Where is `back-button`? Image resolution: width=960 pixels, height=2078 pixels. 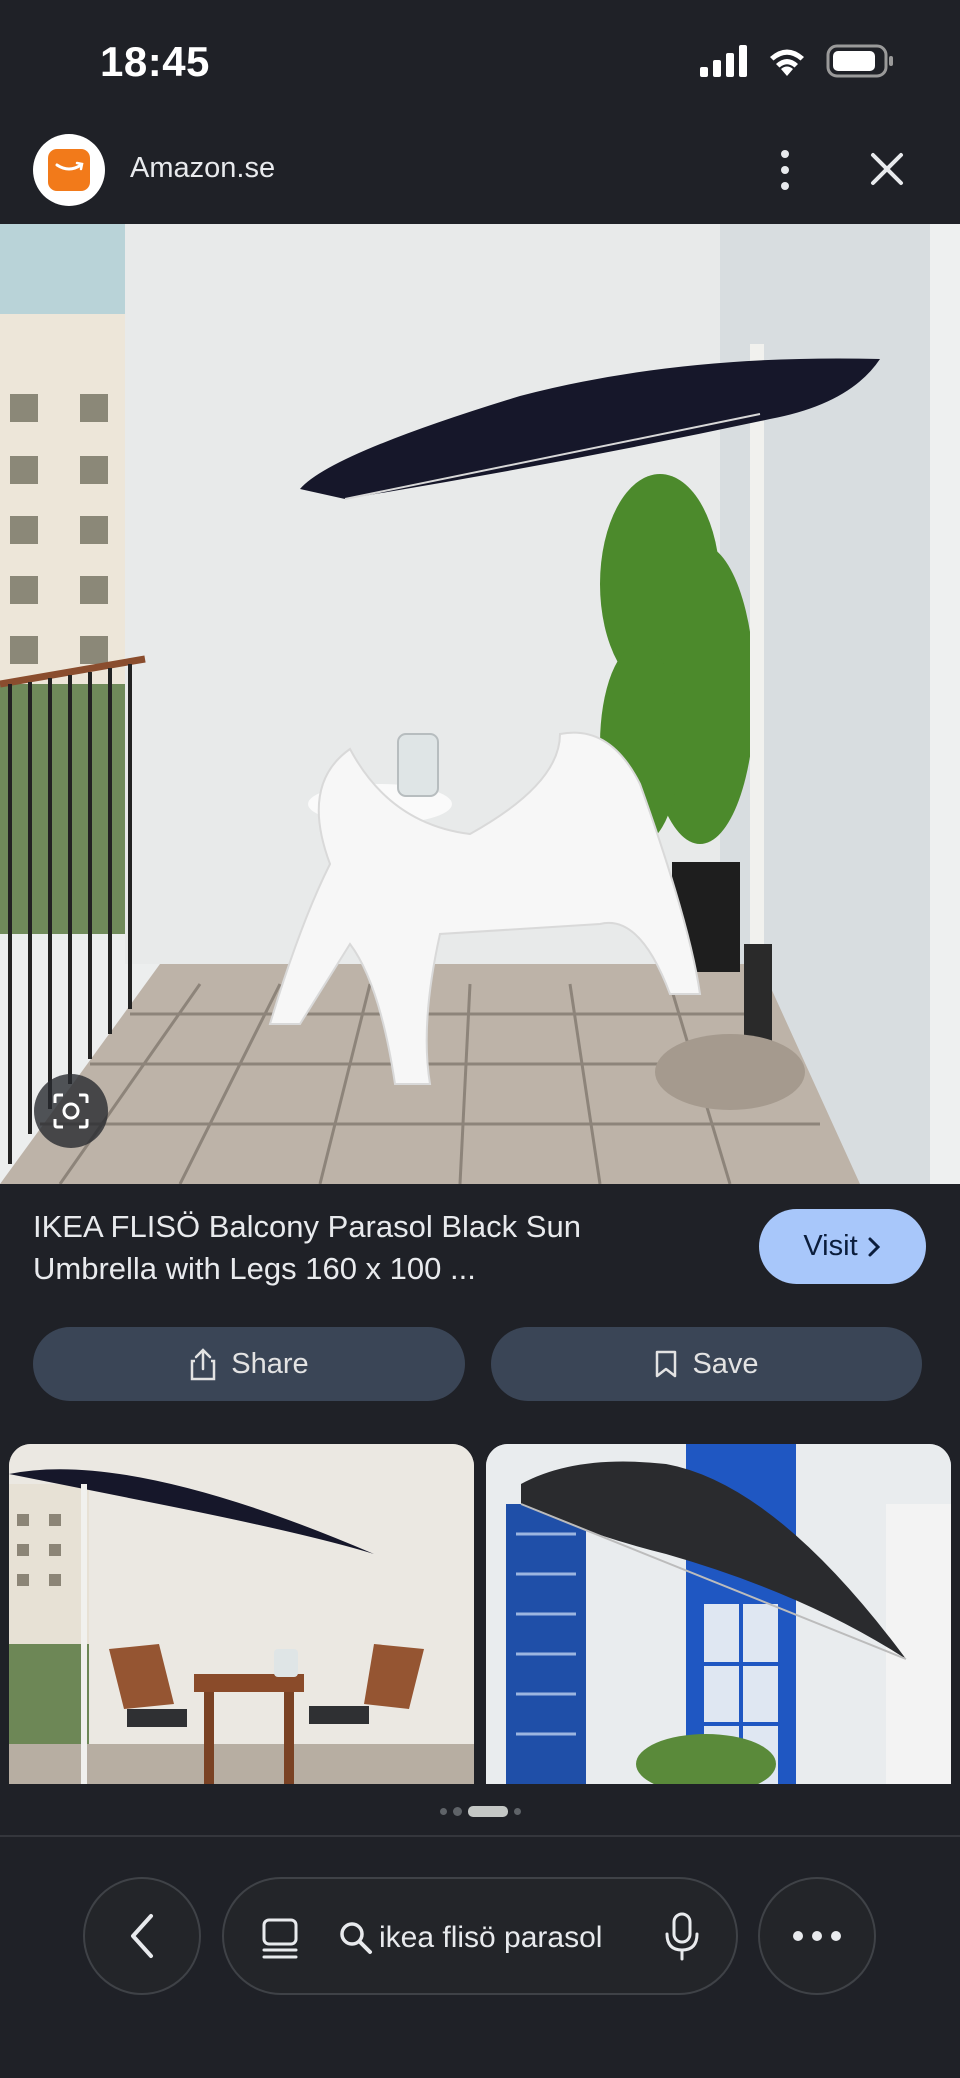 back-button is located at coordinates (142, 1936).